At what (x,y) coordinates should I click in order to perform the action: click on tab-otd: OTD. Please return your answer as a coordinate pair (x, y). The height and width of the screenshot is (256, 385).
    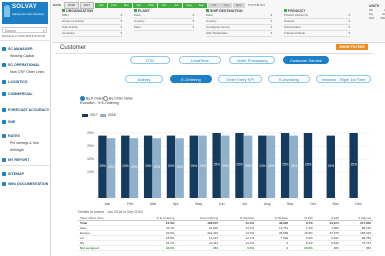
    Looking at the image, I should click on (150, 60).